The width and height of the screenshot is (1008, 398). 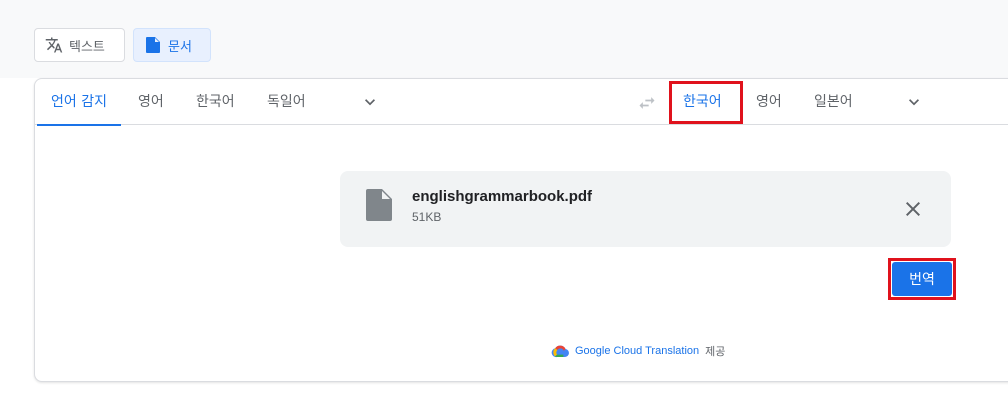 What do you see at coordinates (914, 102) in the screenshot?
I see `target-more-chevron-down-icon` at bounding box center [914, 102].